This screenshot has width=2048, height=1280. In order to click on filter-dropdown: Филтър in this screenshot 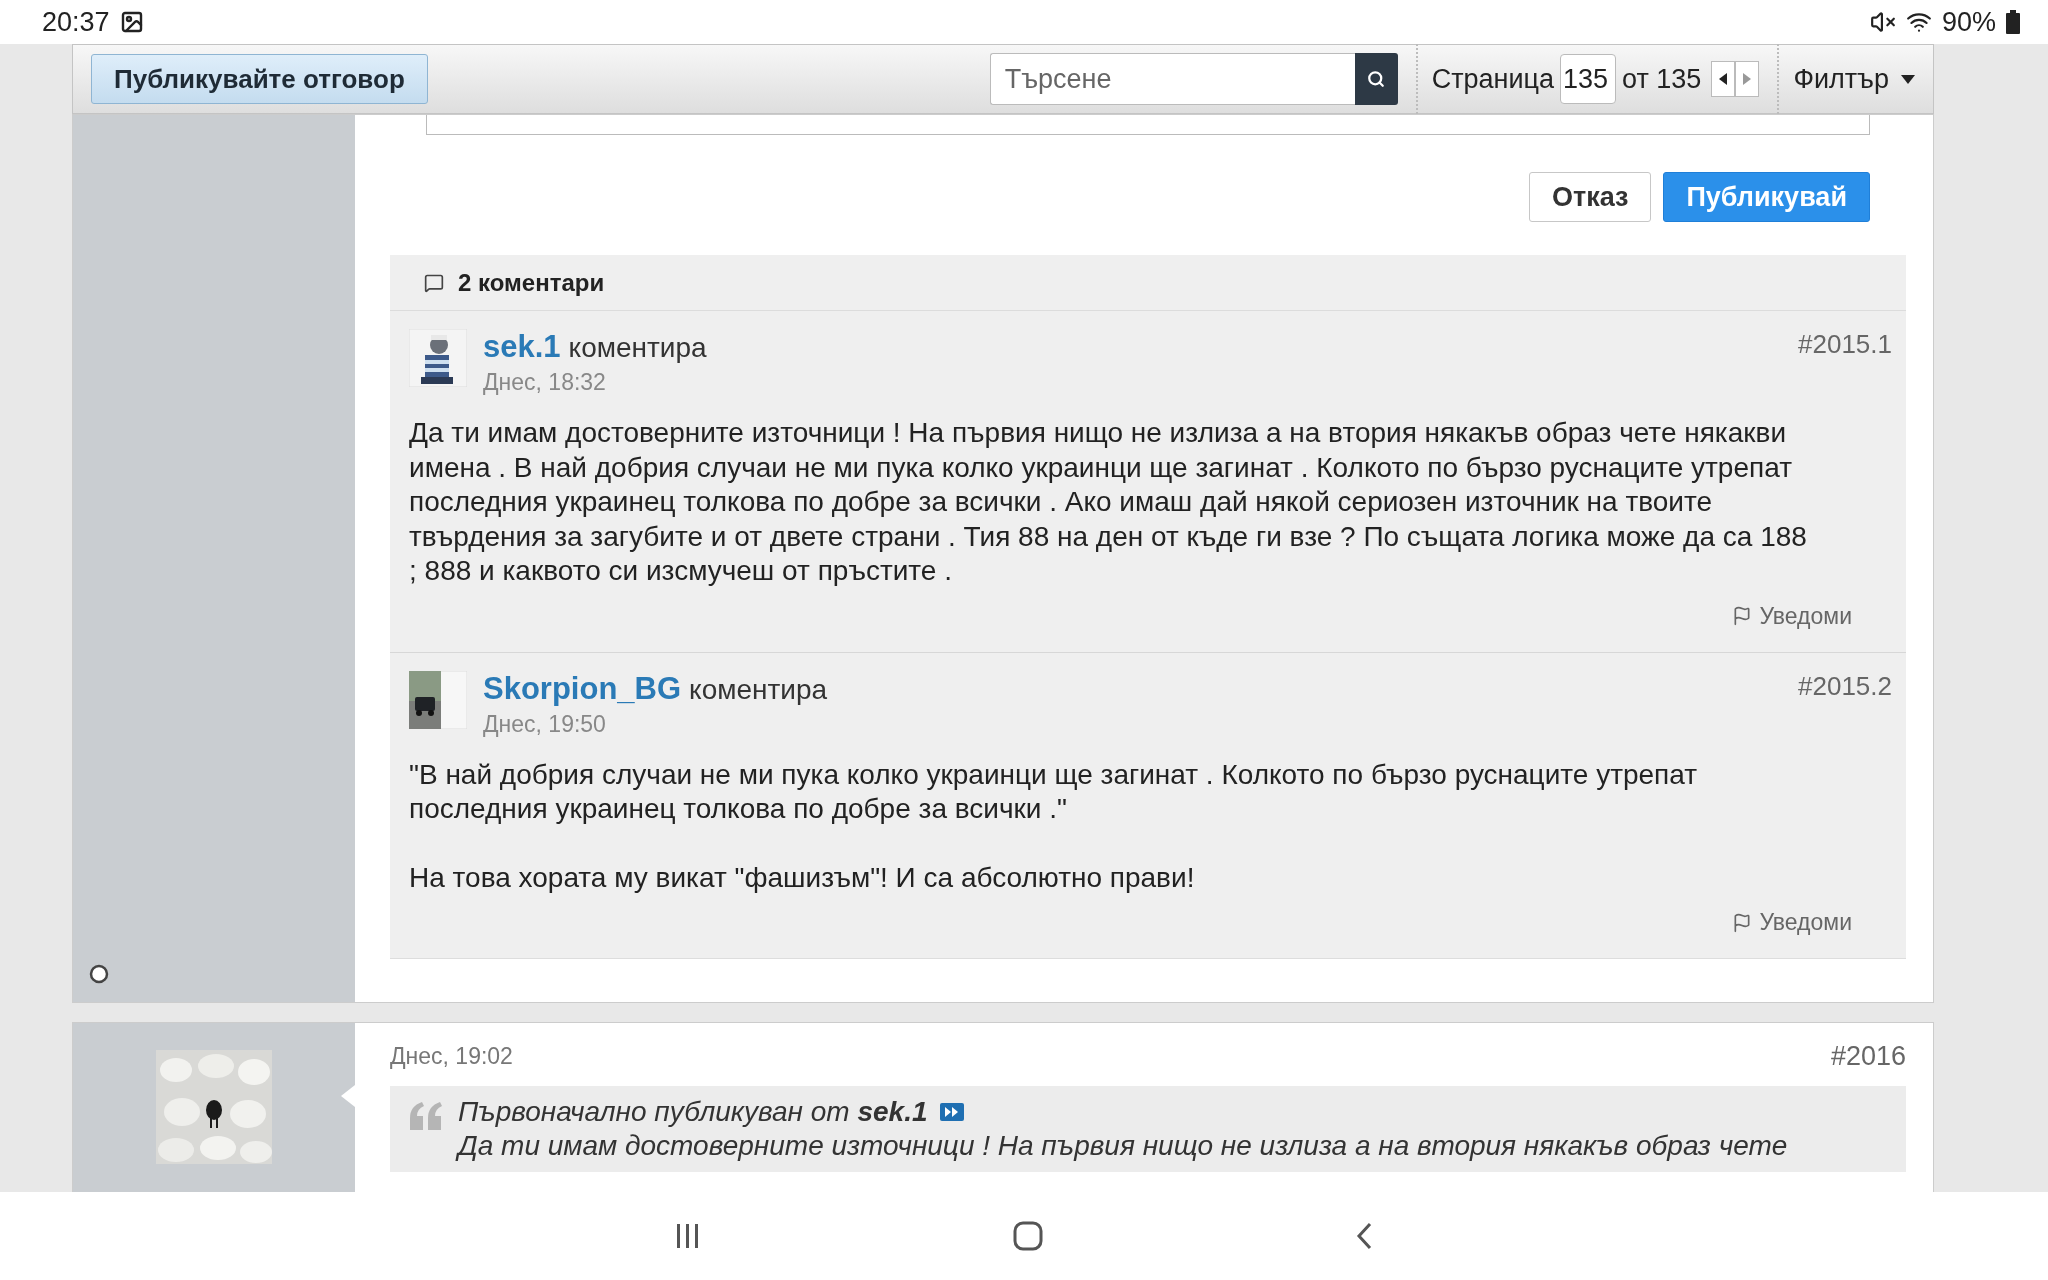, I will do `click(1854, 79)`.